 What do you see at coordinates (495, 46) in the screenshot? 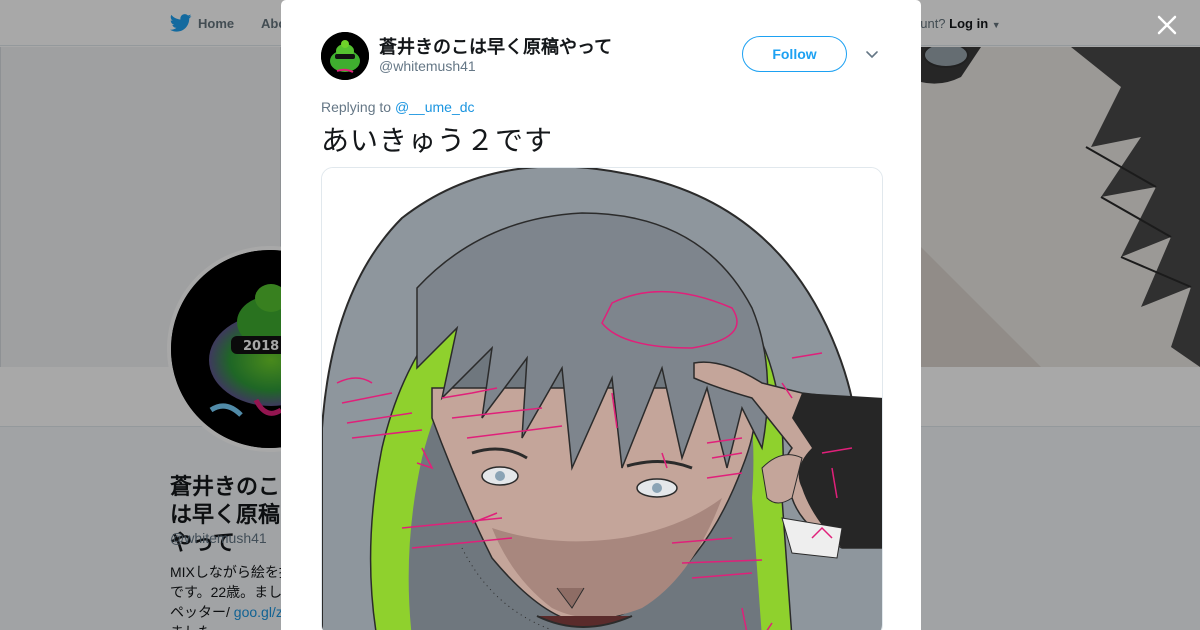
I see `tweet-author-name: 蒼井きのこは早く原稿やって` at bounding box center [495, 46].